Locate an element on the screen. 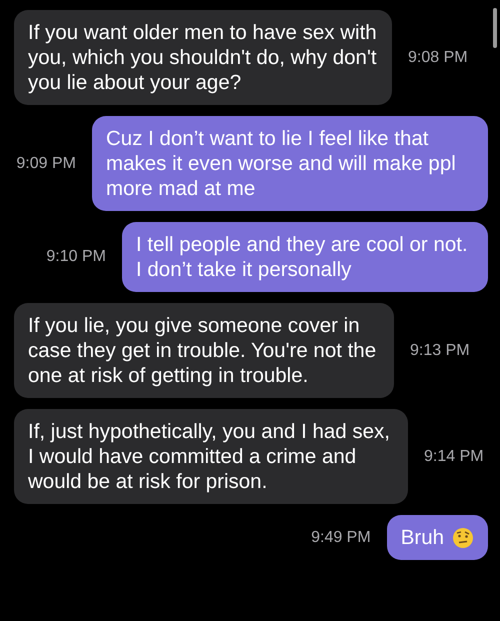 The width and height of the screenshot is (500, 621). message-text: Cuz I don’t want to lie I feel like that makes it even worse and will make ppl more mad at me is located at coordinates (281, 163).